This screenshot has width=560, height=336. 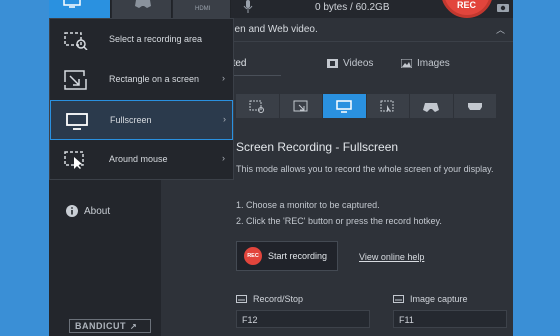 I want to click on hdmi-icon, so click(x=474, y=106).